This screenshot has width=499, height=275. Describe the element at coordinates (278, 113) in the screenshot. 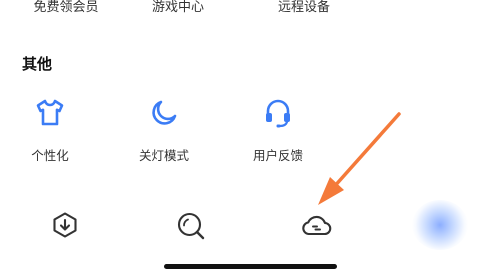

I see `headset-icon` at that location.